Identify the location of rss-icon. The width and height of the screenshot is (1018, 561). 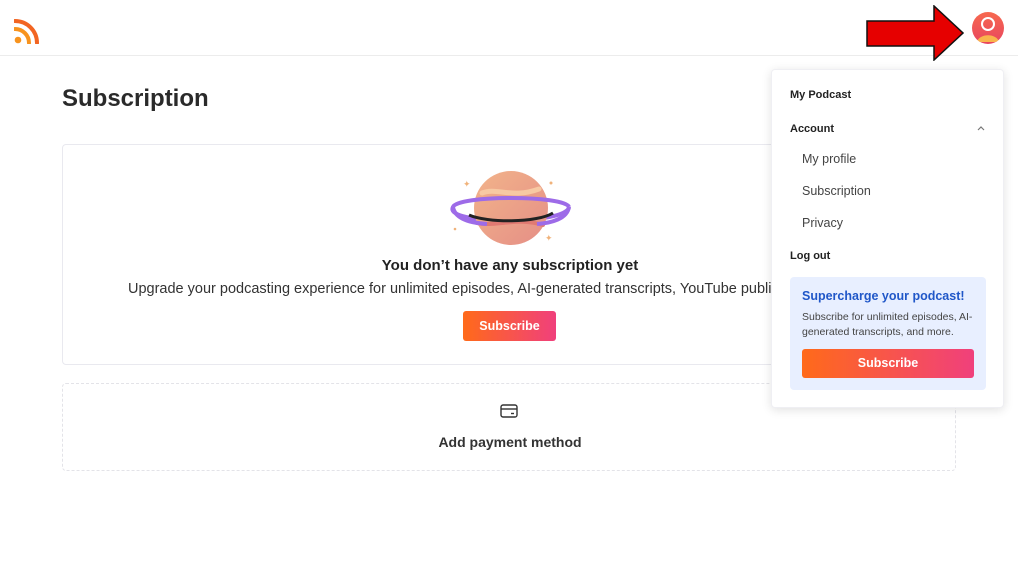
(27, 31).